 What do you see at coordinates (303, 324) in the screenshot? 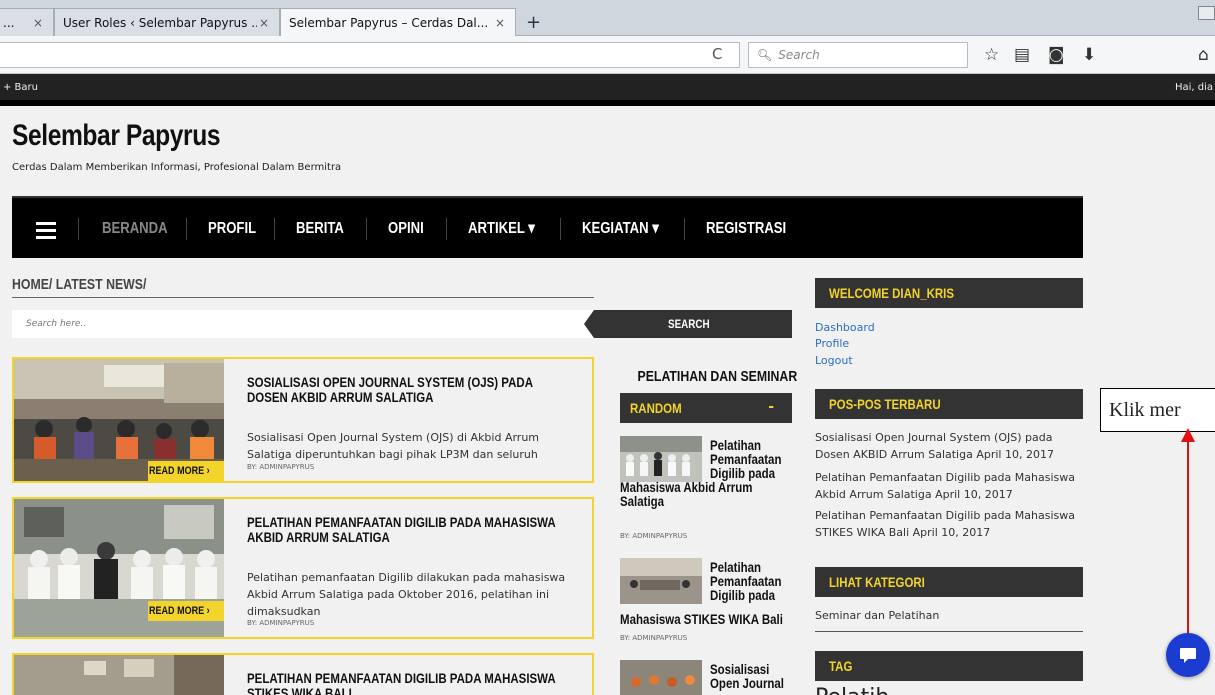
I see `site-search-input` at bounding box center [303, 324].